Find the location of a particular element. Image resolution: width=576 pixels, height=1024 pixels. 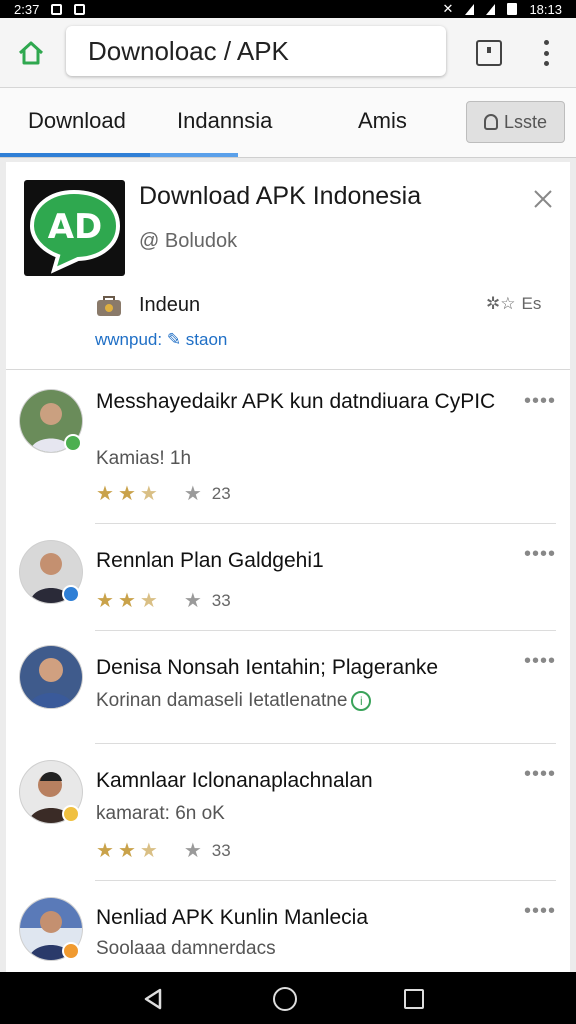

review-count: 23 is located at coordinates (221, 493).